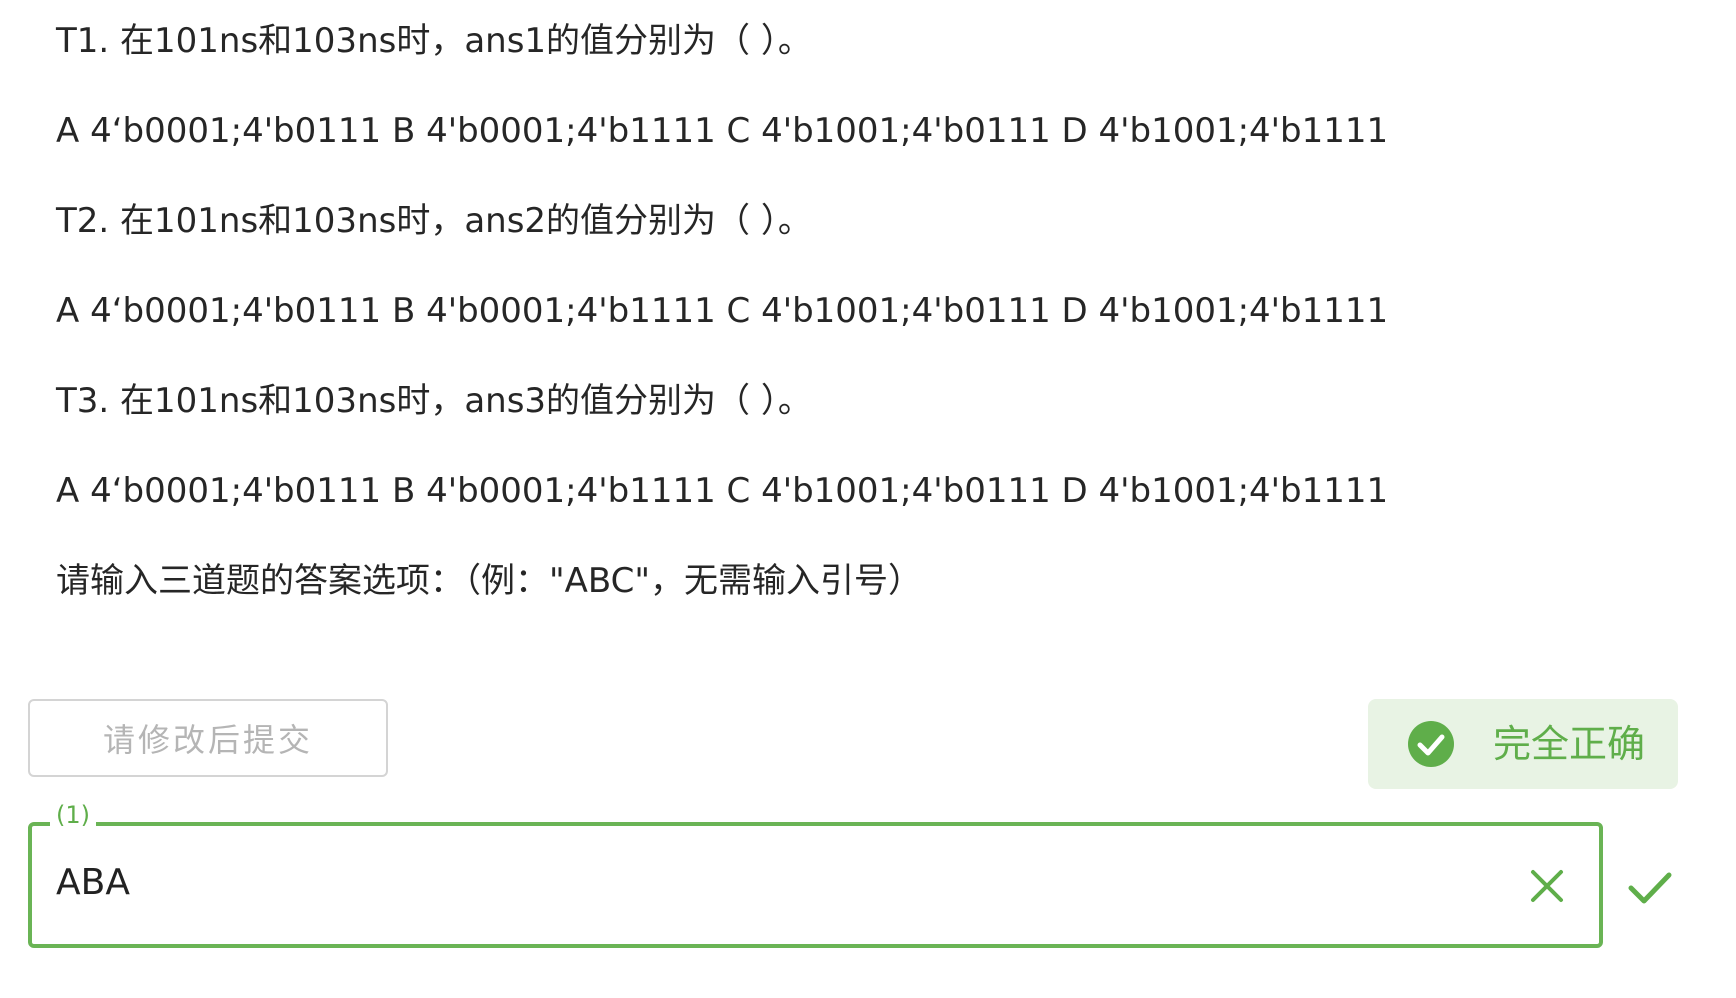  What do you see at coordinates (1650, 888) in the screenshot?
I see `check-icon` at bounding box center [1650, 888].